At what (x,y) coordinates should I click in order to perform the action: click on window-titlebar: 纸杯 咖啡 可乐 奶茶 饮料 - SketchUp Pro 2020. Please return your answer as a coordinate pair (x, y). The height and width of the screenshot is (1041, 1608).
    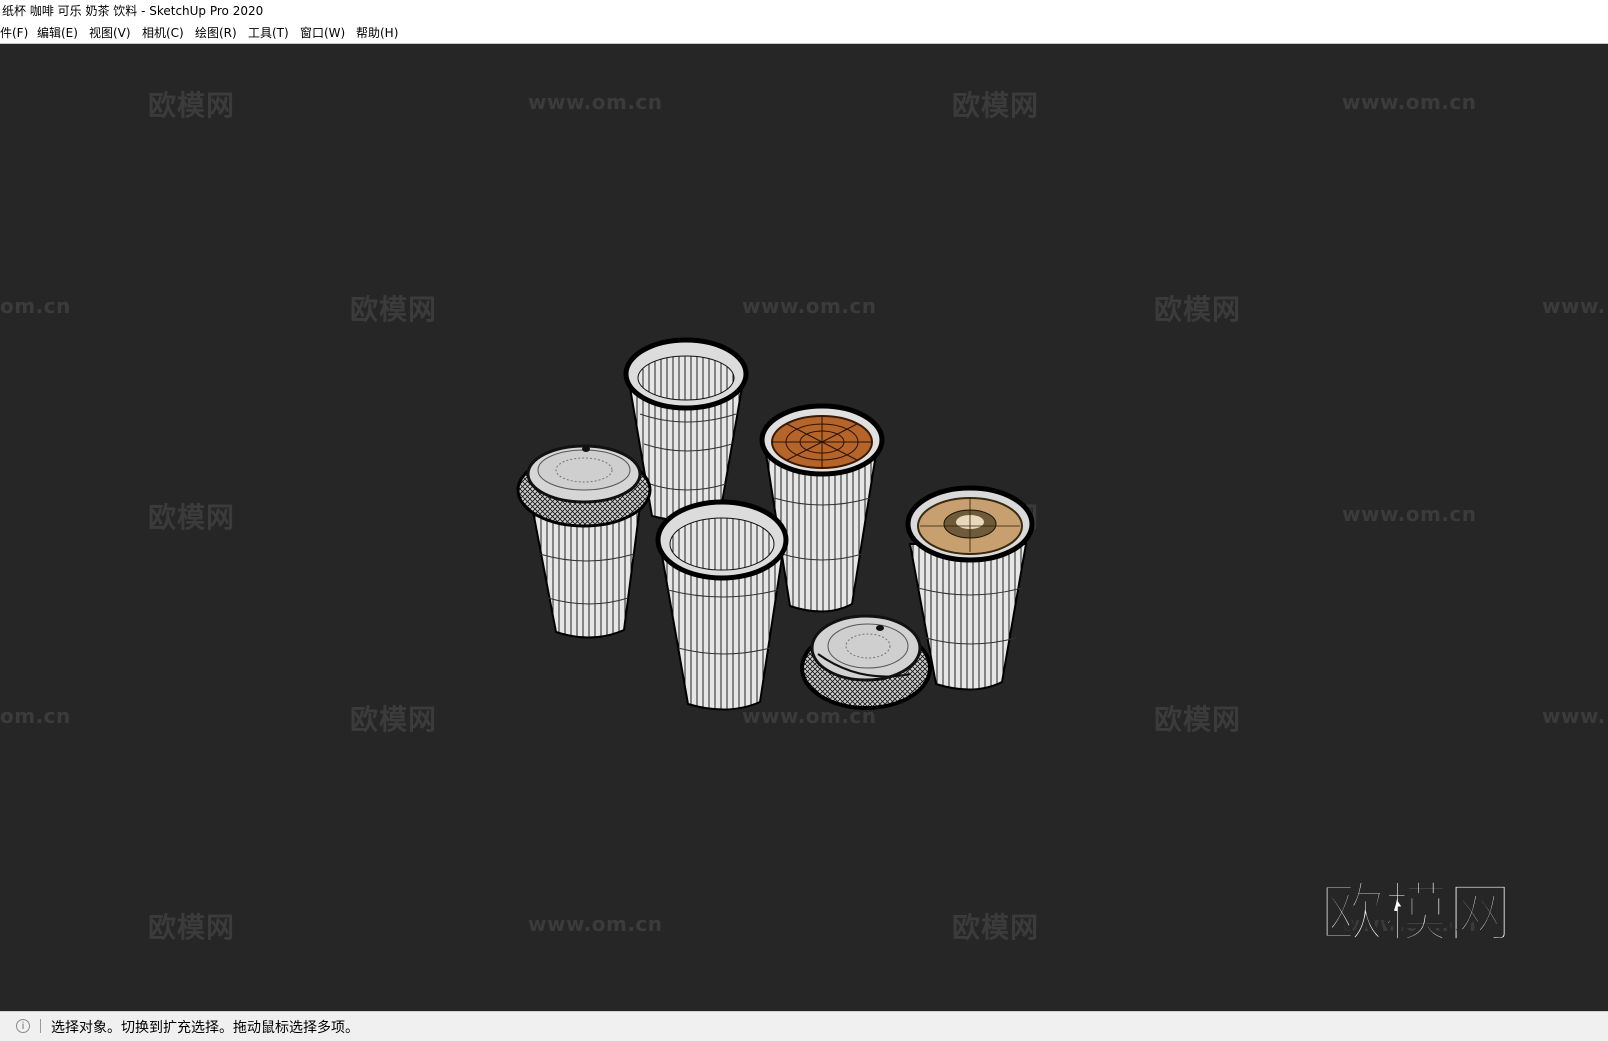
    Looking at the image, I should click on (804, 11).